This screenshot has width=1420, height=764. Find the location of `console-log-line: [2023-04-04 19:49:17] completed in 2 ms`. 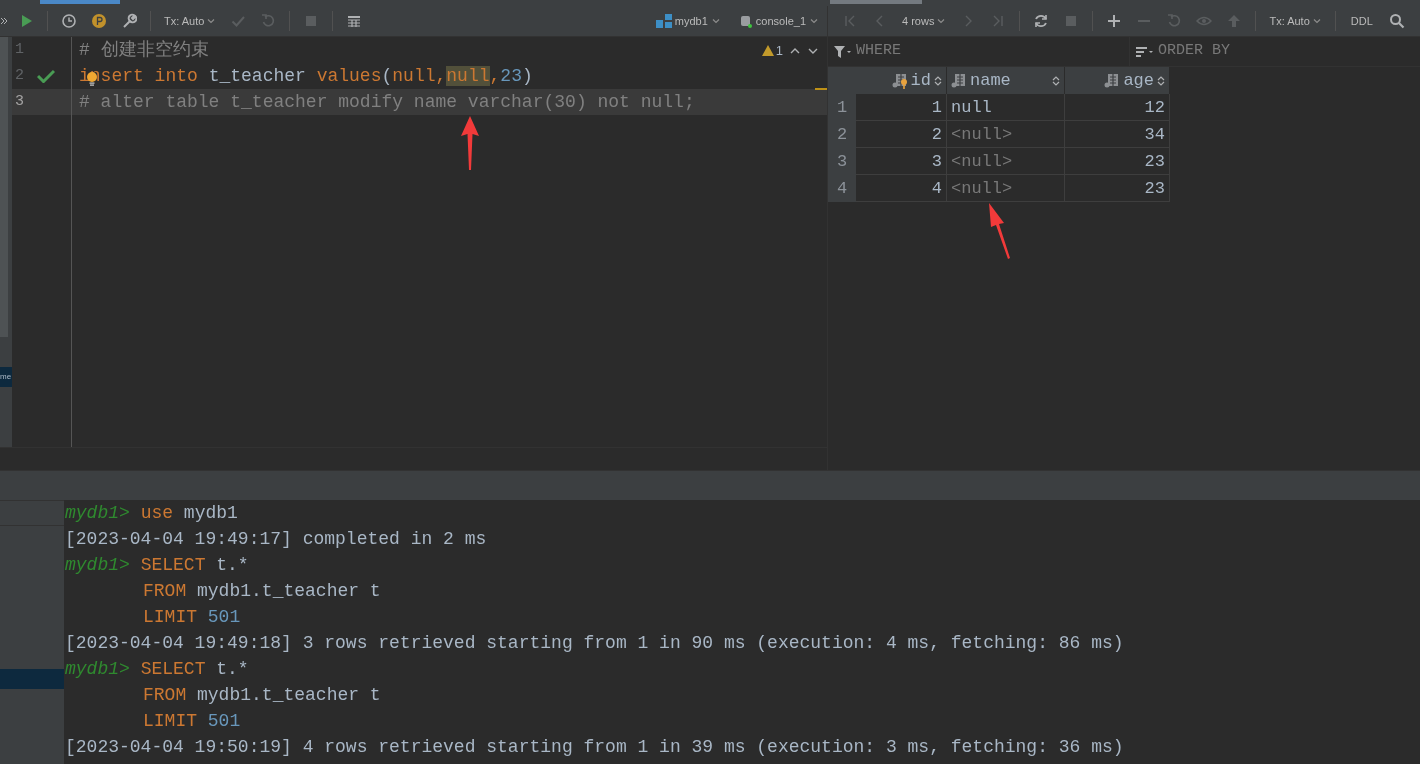

console-log-line: [2023-04-04 19:49:17] completed in 2 ms is located at coordinates (276, 539).